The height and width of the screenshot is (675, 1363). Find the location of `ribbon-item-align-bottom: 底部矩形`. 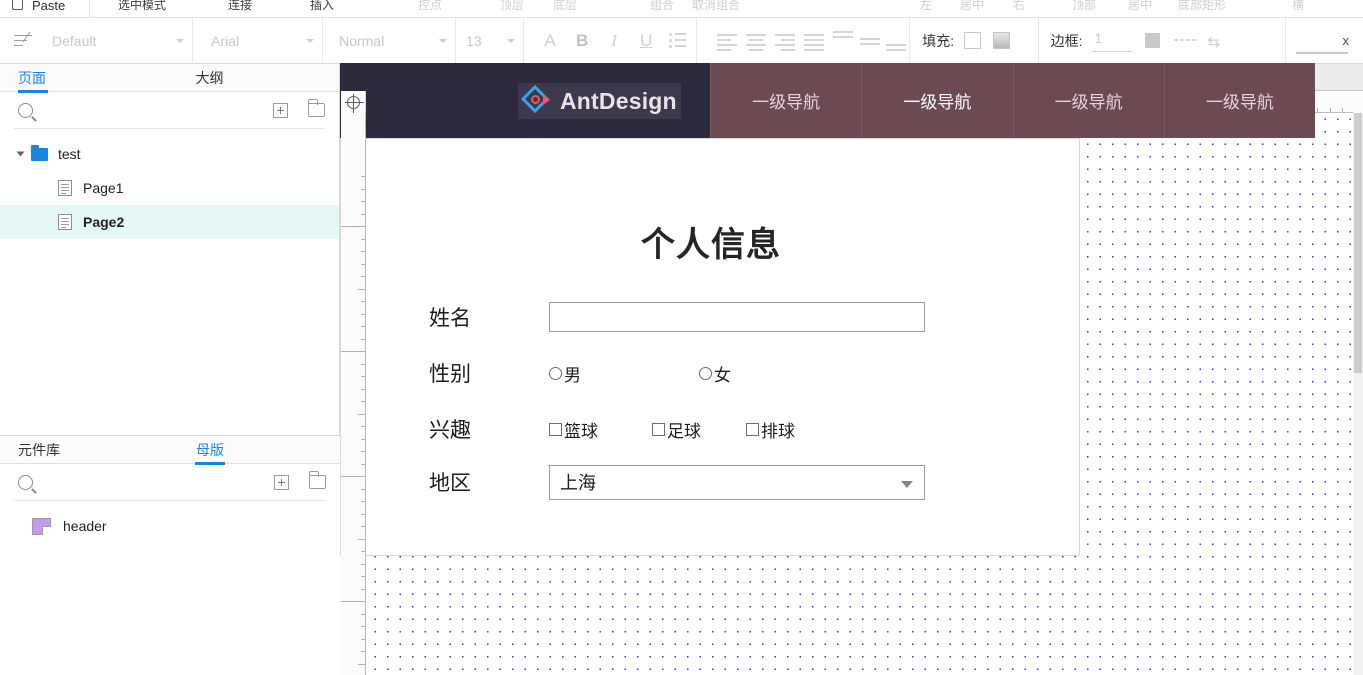

ribbon-item-align-bottom: 底部矩形 is located at coordinates (1202, 6).